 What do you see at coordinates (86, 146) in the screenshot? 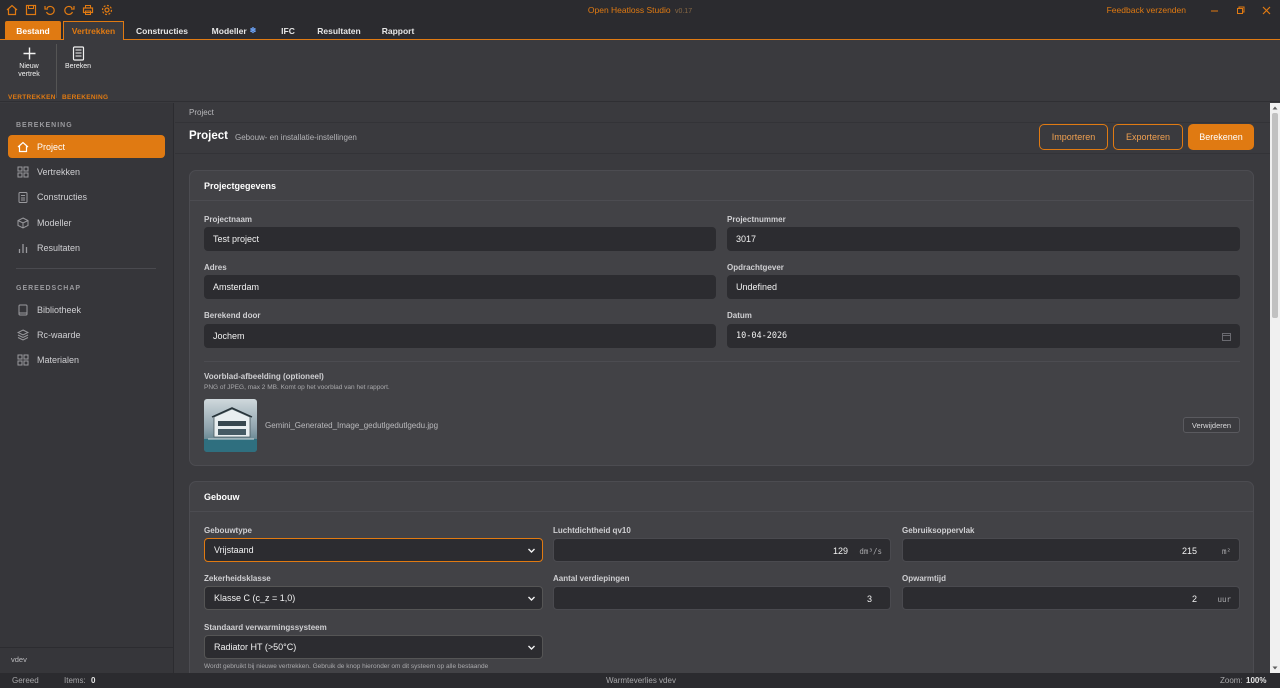
I see `sidebar-item-project: Project` at bounding box center [86, 146].